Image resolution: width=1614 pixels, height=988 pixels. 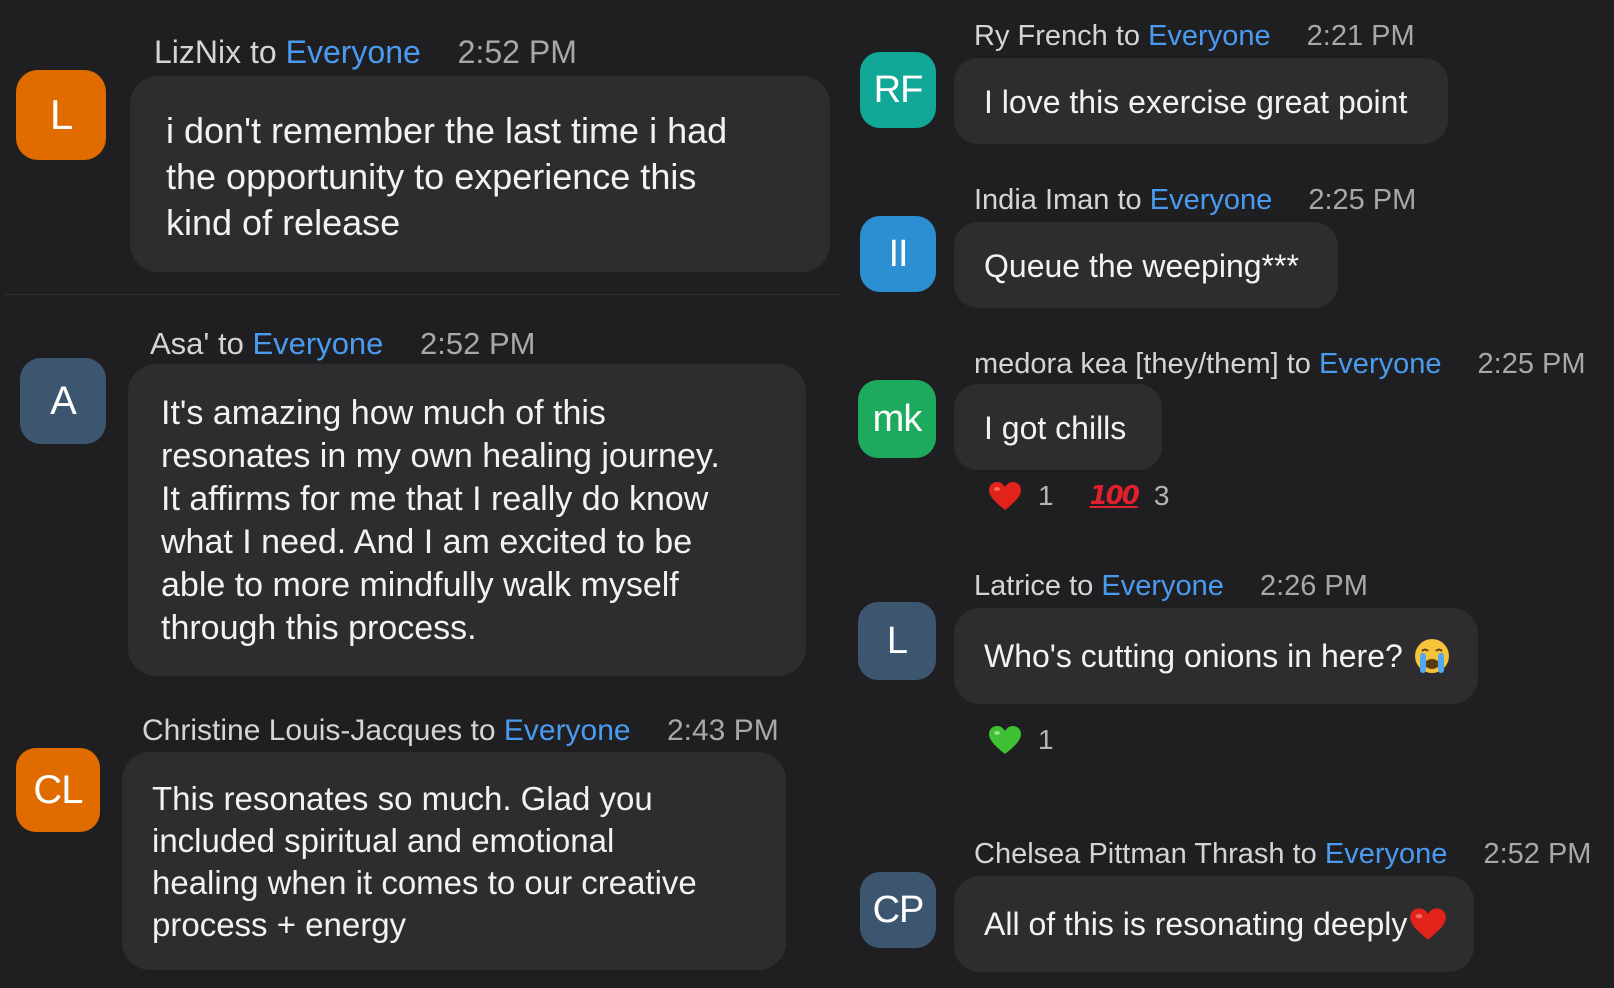 I want to click on avatar: II, so click(x=898, y=254).